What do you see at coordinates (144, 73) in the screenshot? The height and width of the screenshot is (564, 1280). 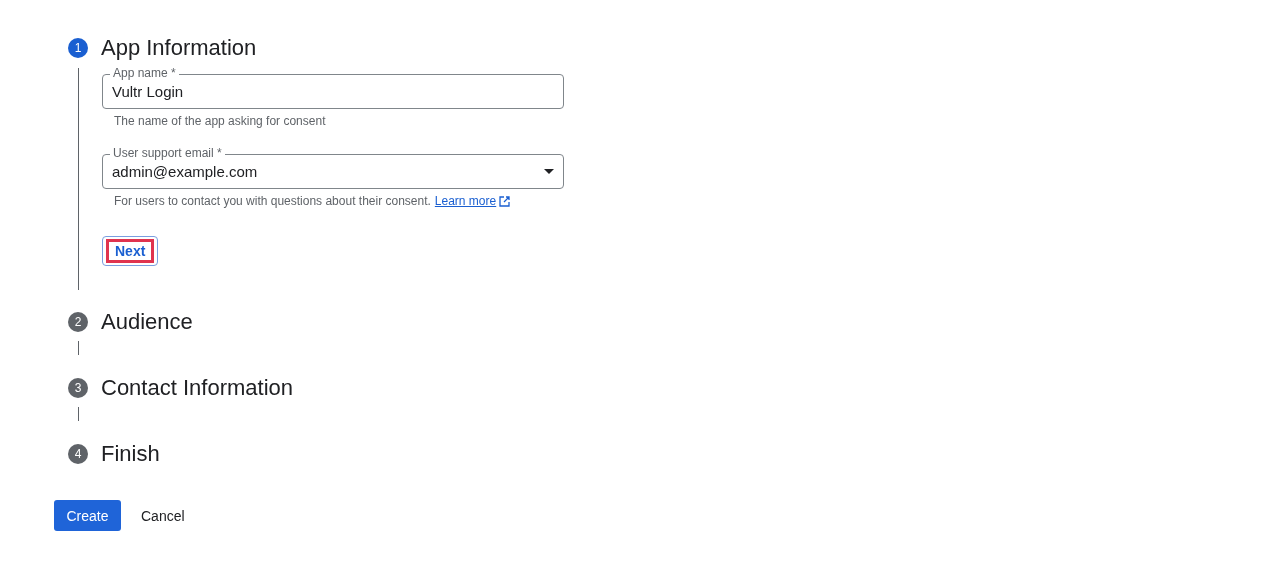 I see `field-label: App name *` at bounding box center [144, 73].